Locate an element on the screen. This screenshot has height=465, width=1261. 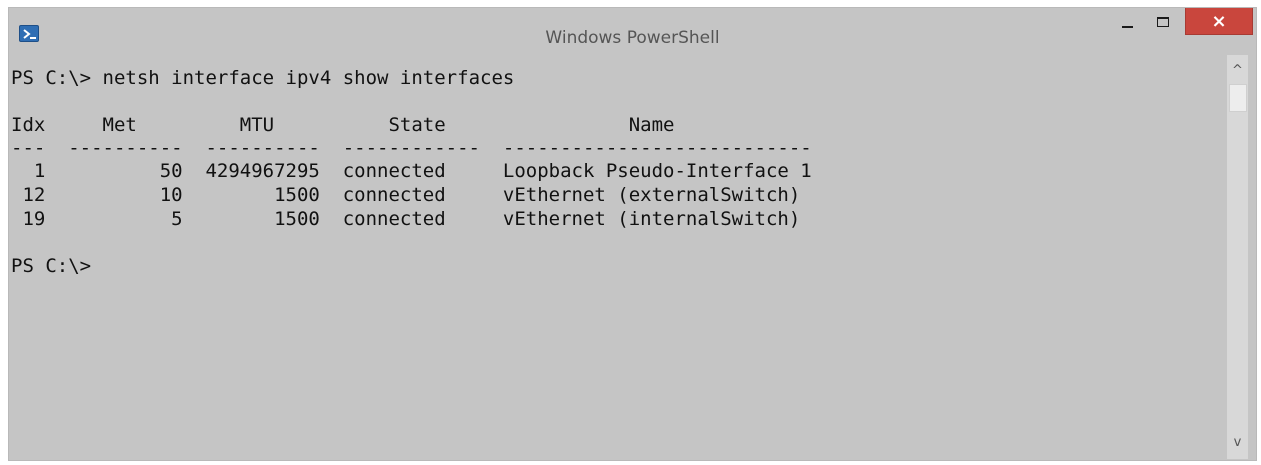
table-header: Idx Met MTU State Name is located at coordinates (343, 125).